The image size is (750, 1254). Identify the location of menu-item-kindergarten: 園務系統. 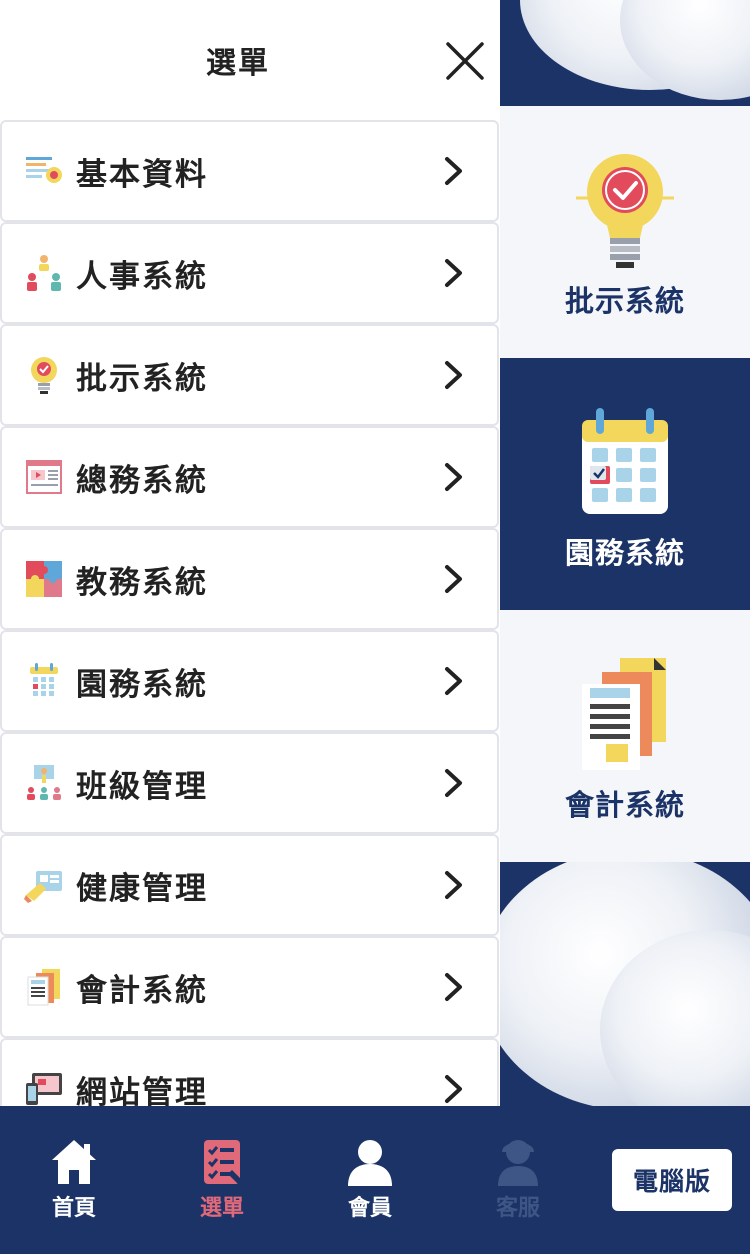
(249, 681).